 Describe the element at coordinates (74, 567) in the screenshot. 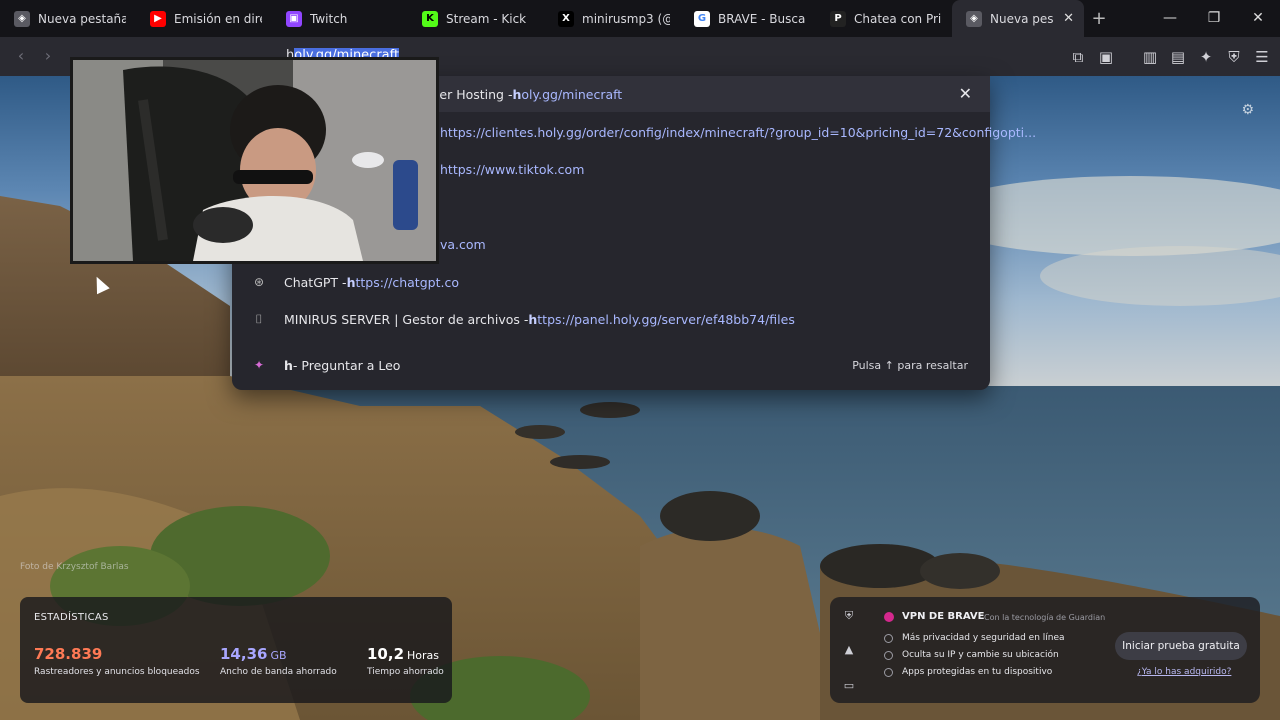

I see `photo-credit: Foto de Krzysztof Barlas` at that location.